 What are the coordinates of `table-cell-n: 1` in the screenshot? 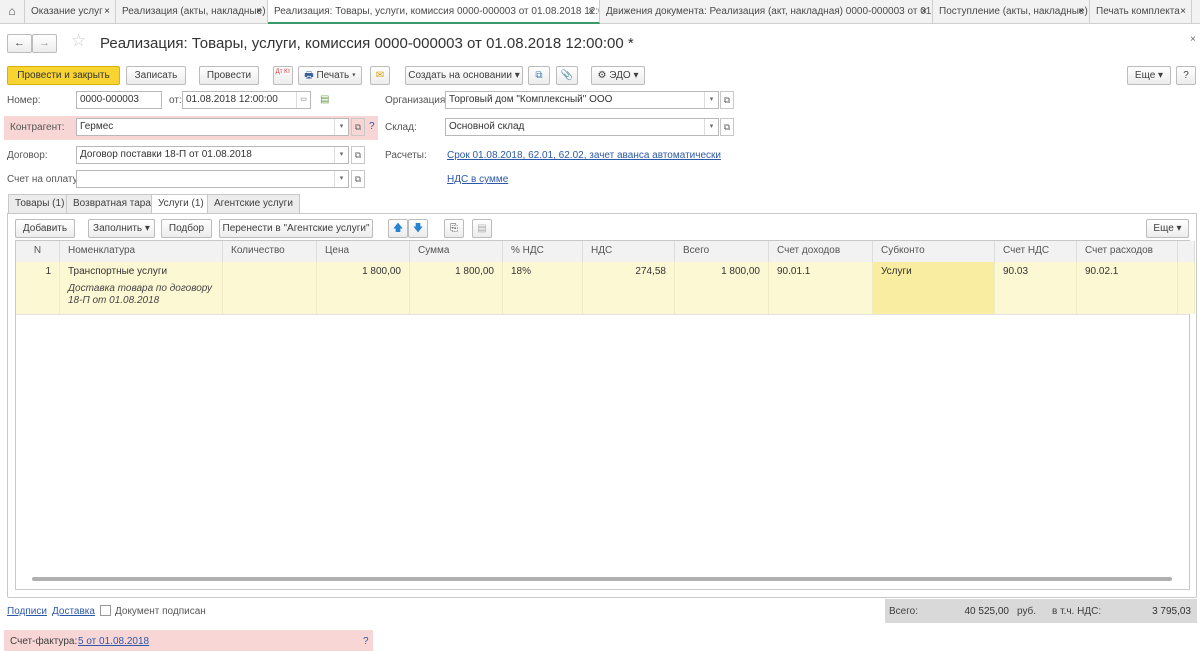 It's located at (38, 288).